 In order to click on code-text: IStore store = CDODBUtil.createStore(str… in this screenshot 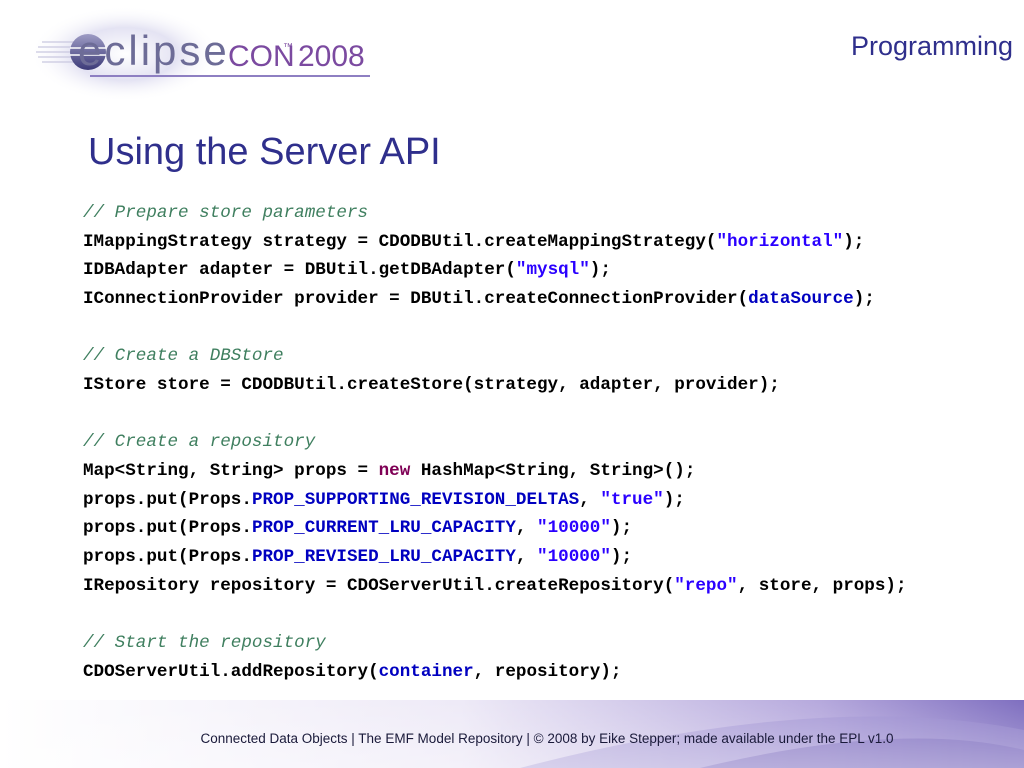, I will do `click(431, 384)`.